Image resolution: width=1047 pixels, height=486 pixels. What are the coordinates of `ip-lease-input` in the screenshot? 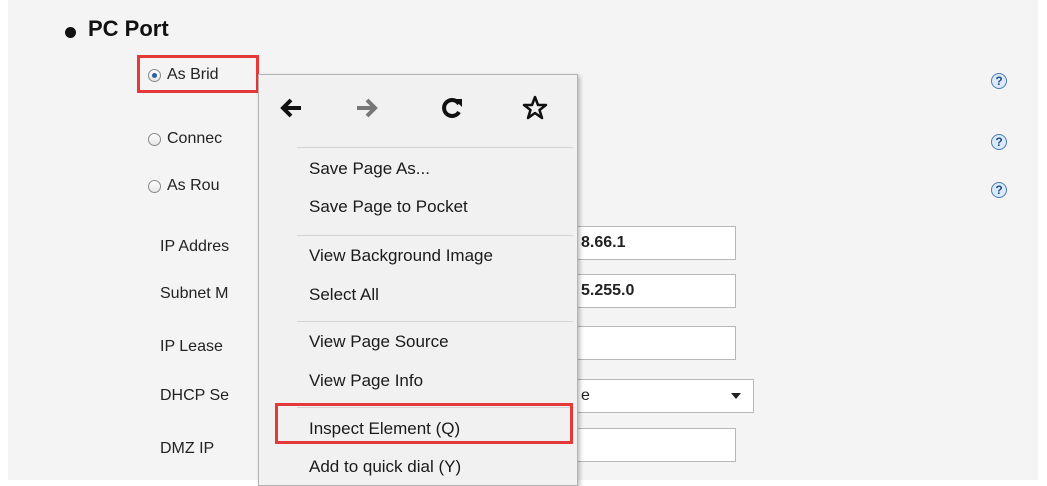 It's located at (656, 343).